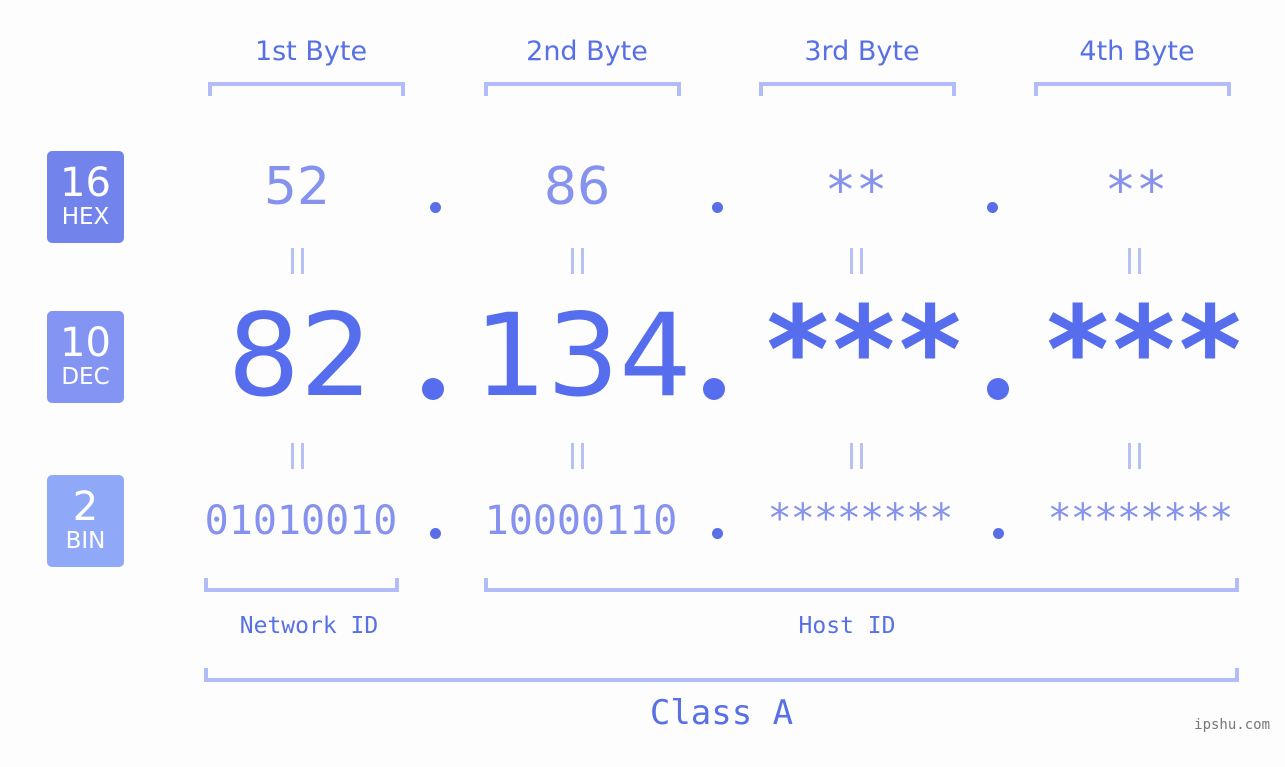 The image size is (1285, 767). I want to click on bin-badge: 2 BIN, so click(85, 521).